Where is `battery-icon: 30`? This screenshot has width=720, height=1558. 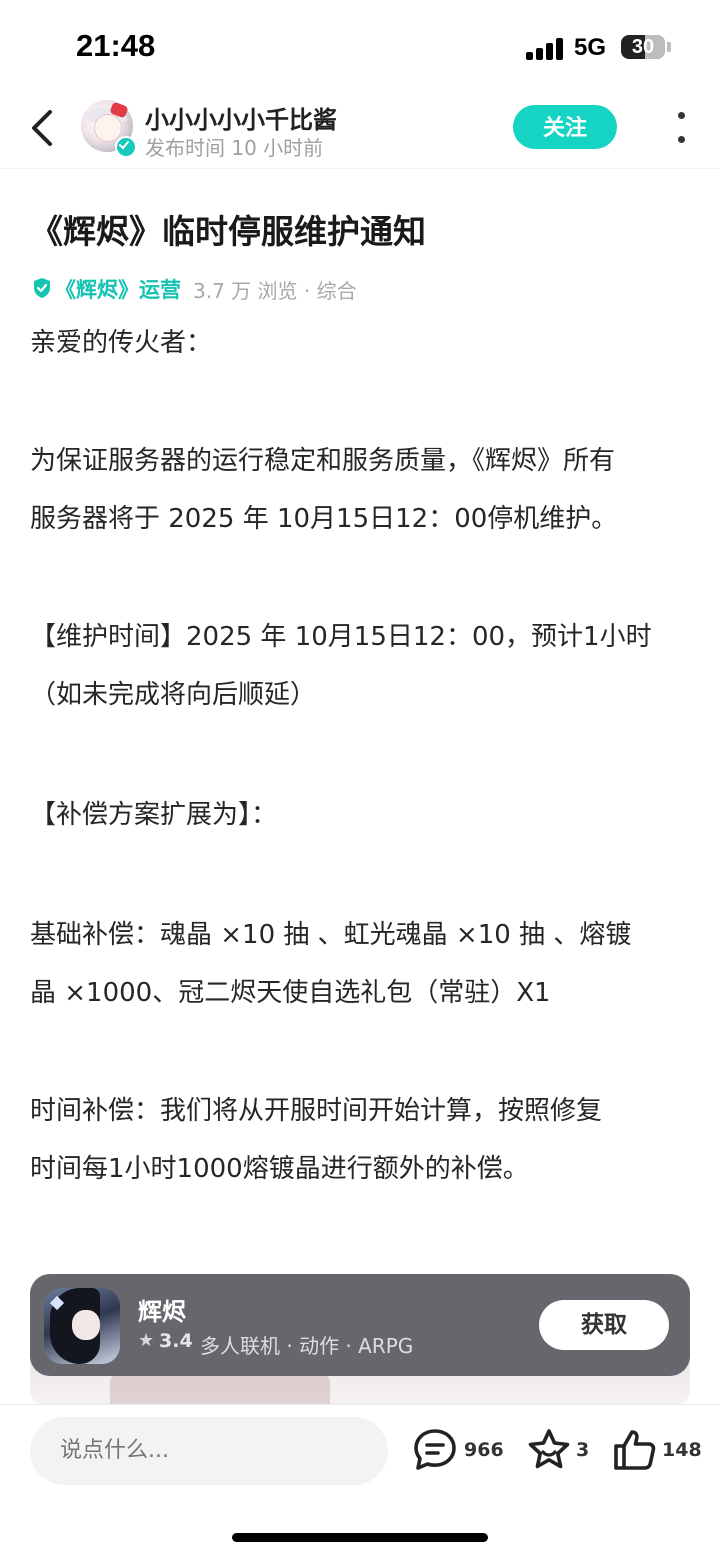 battery-icon: 30 is located at coordinates (643, 47).